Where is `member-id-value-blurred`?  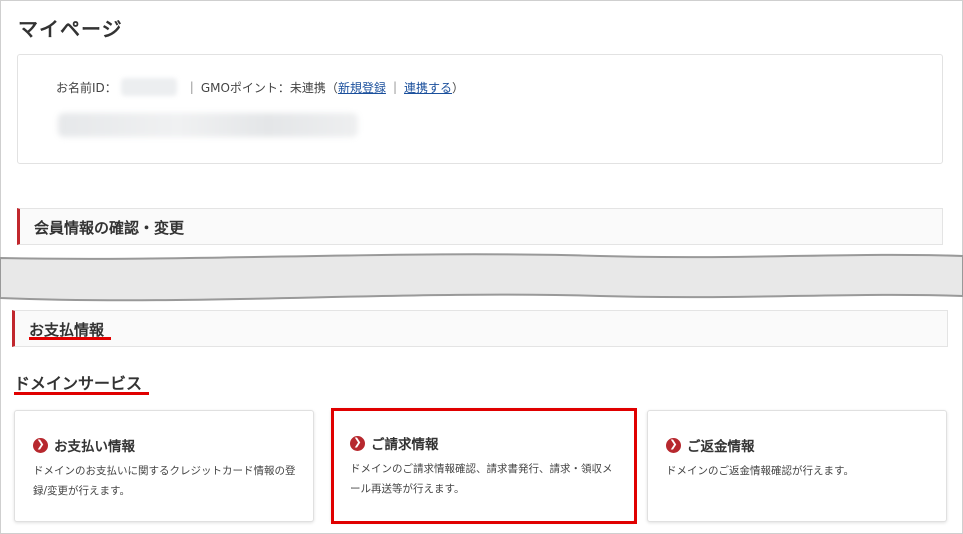 member-id-value-blurred is located at coordinates (148, 87).